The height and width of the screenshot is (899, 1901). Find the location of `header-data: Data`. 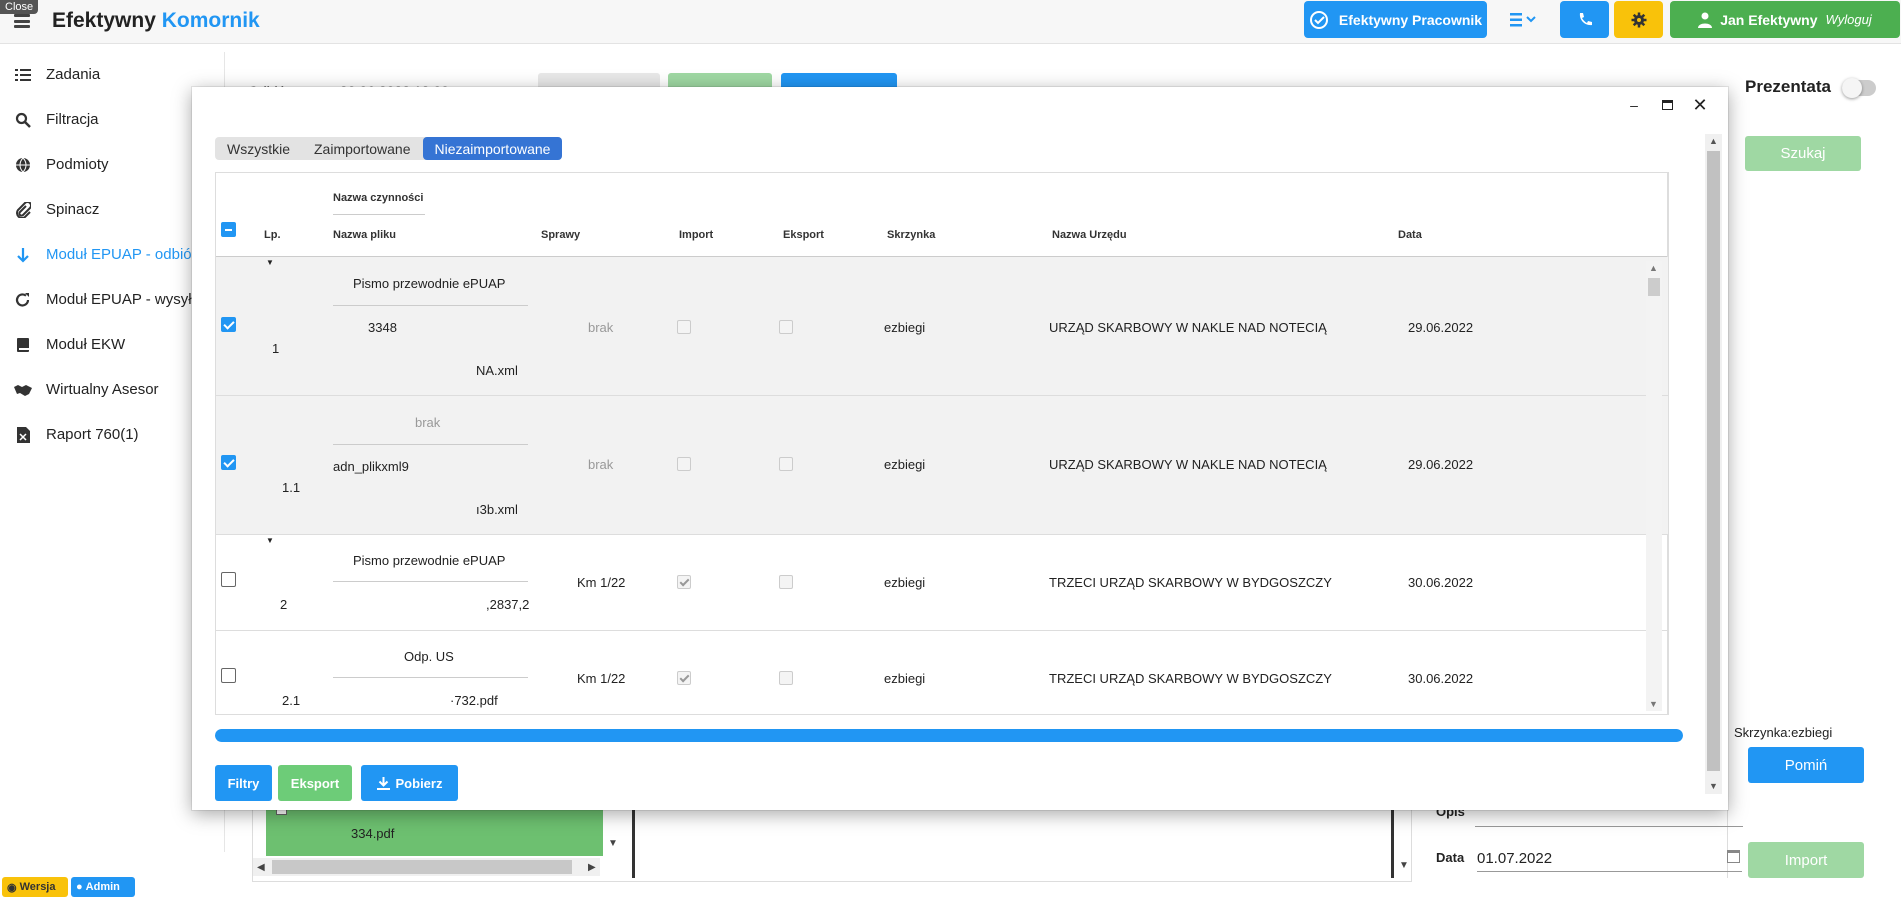

header-data: Data is located at coordinates (1410, 235).